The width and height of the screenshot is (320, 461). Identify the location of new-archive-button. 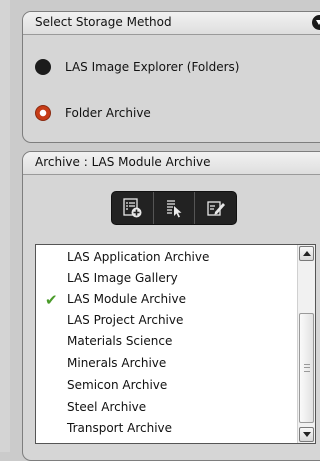
(133, 208).